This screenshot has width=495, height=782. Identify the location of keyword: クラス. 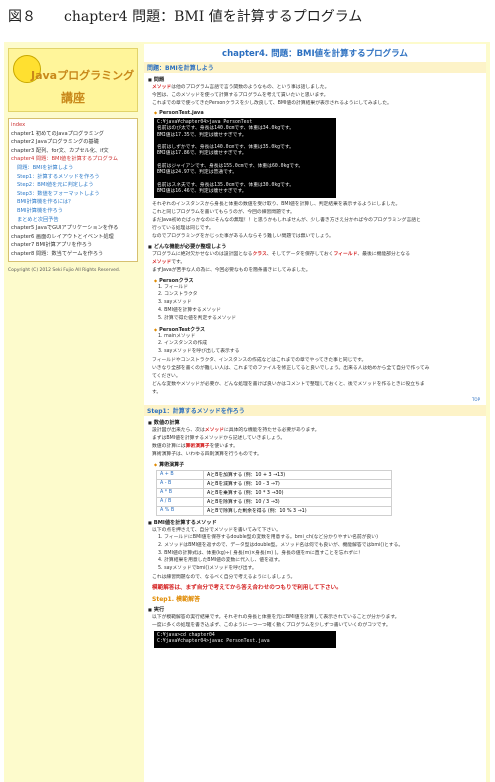
(259, 254).